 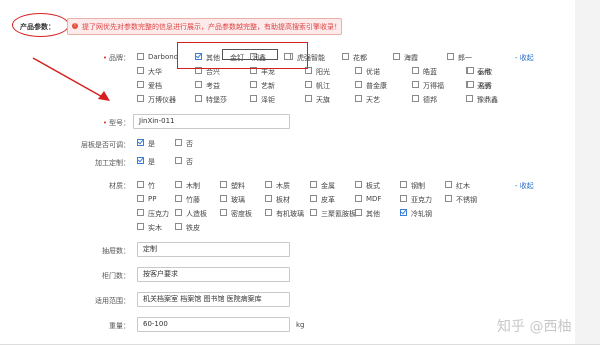 What do you see at coordinates (238, 200) in the screenshot?
I see `material-option-label: 玻璃` at bounding box center [238, 200].